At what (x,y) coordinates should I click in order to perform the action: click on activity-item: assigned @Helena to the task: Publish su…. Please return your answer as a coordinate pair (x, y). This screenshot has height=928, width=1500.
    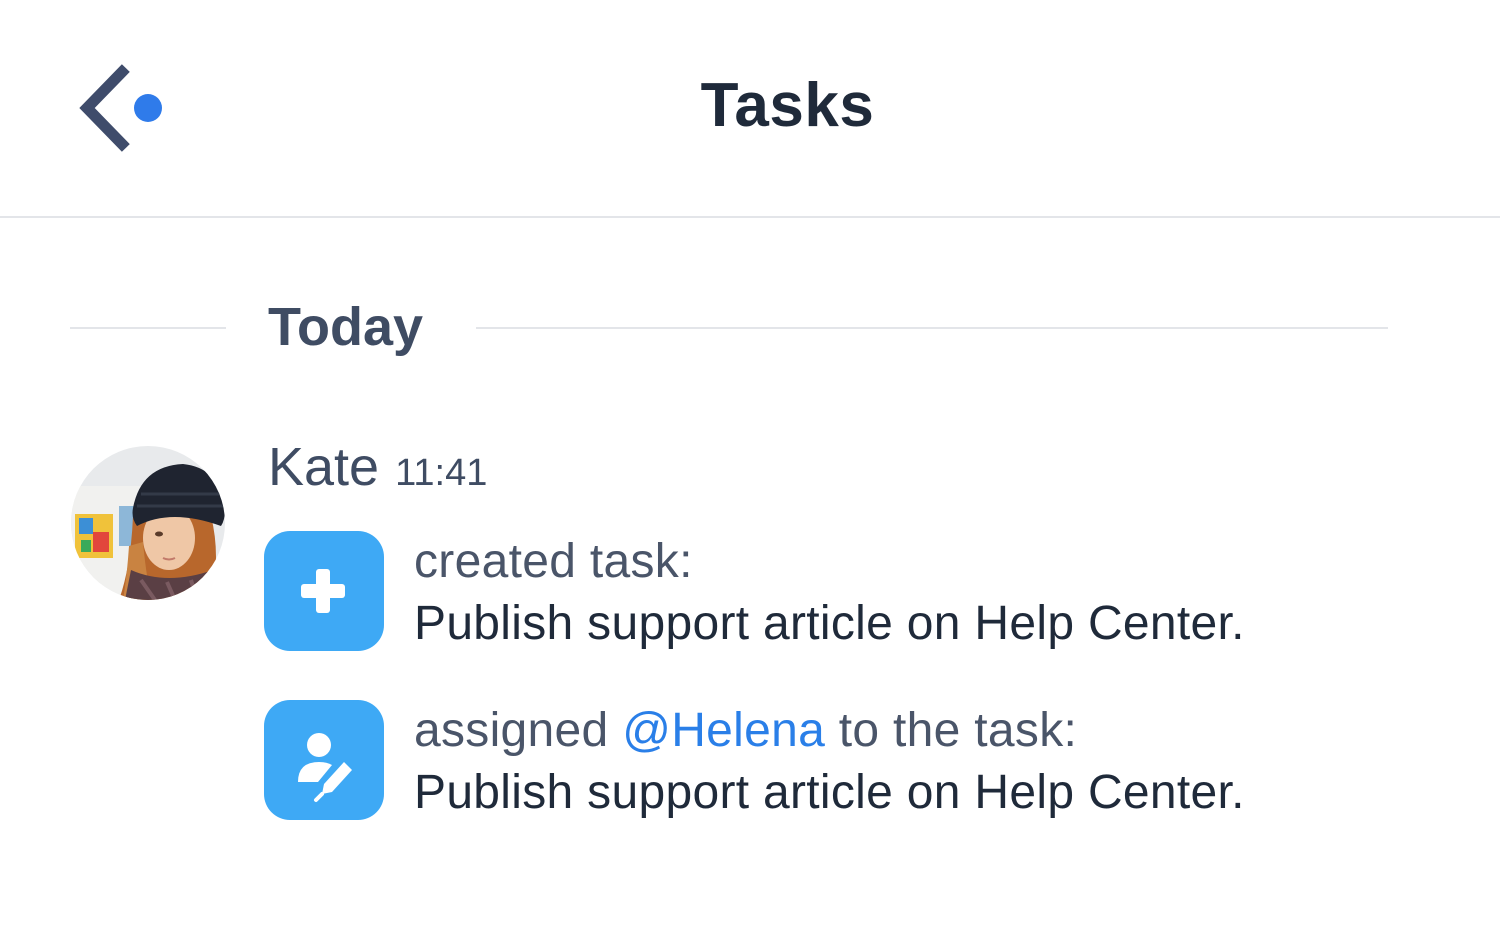
    Looking at the image, I should click on (839, 760).